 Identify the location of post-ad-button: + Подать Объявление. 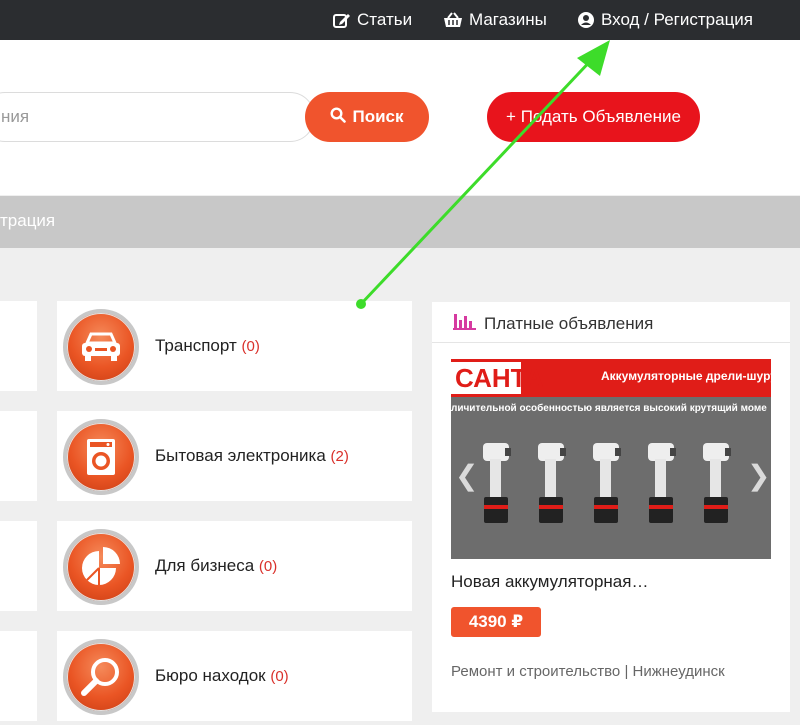
(593, 117).